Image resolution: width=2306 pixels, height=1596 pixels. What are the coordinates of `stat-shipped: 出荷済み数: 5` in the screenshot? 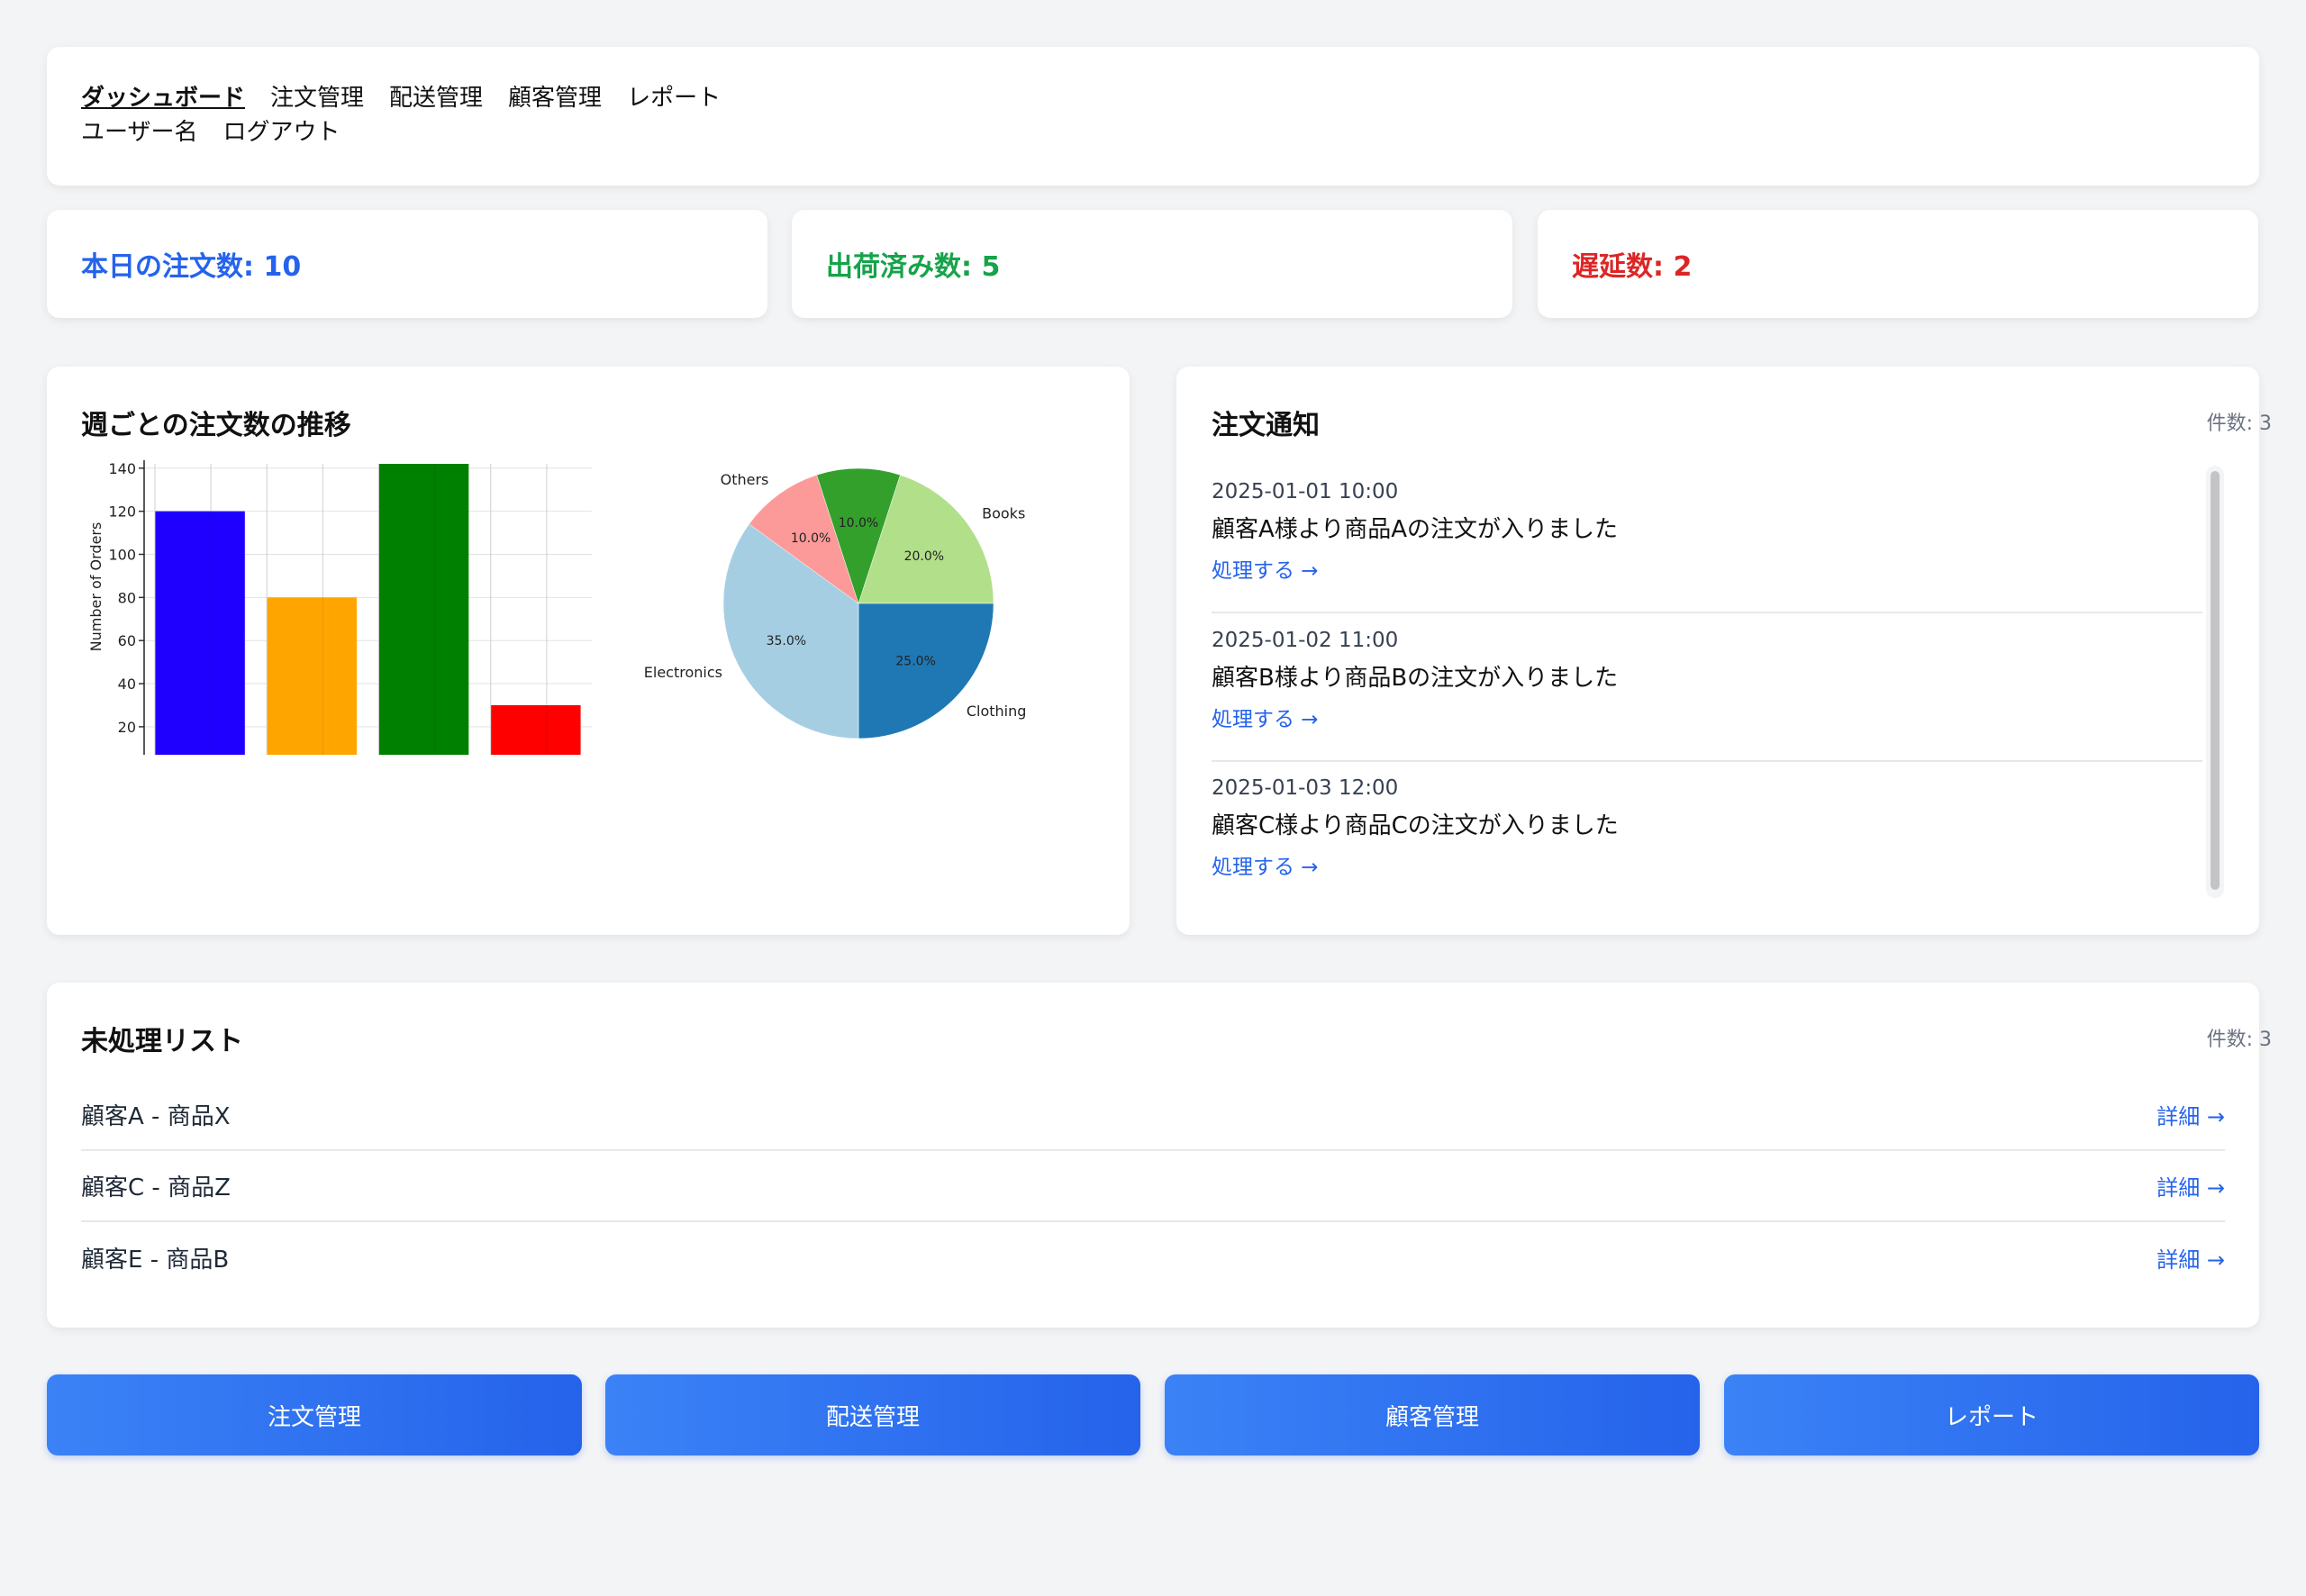 It's located at (913, 267).